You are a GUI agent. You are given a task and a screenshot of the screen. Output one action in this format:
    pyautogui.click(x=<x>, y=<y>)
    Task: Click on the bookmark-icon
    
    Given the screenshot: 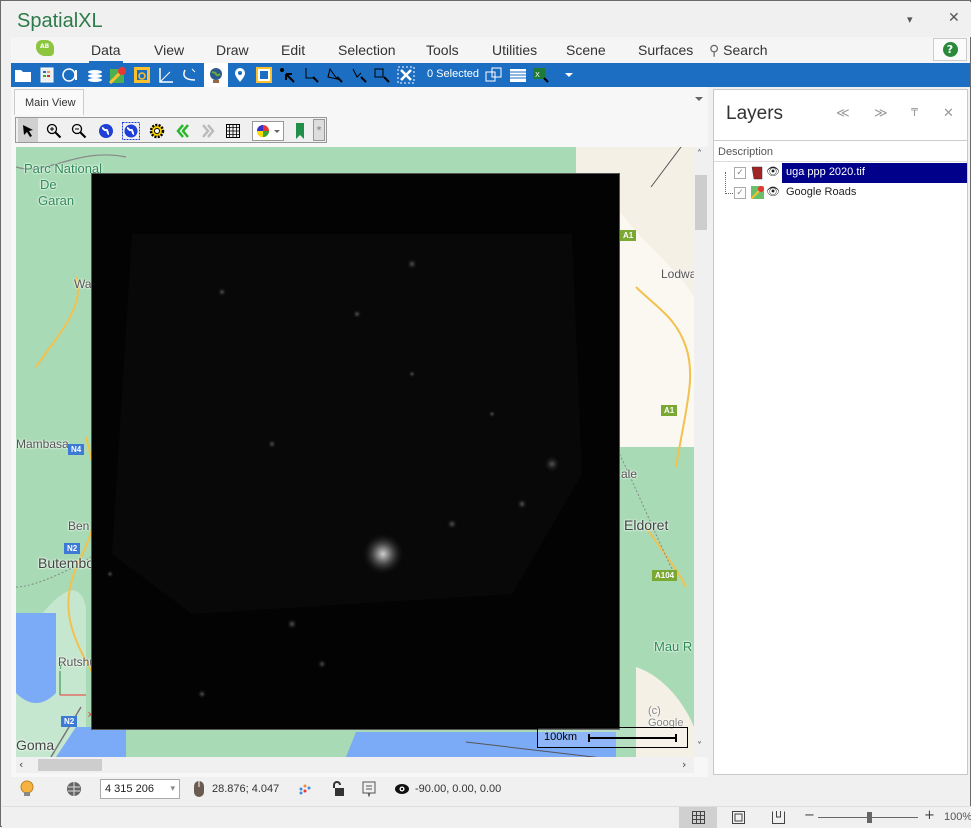 What is the action you would take?
    pyautogui.click(x=300, y=131)
    